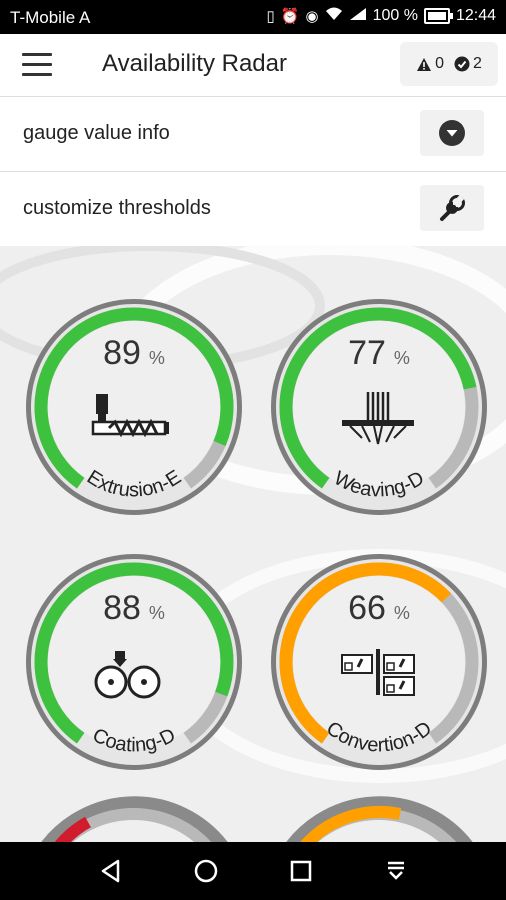 This screenshot has width=506, height=900. I want to click on chevron-down-icon, so click(452, 133).